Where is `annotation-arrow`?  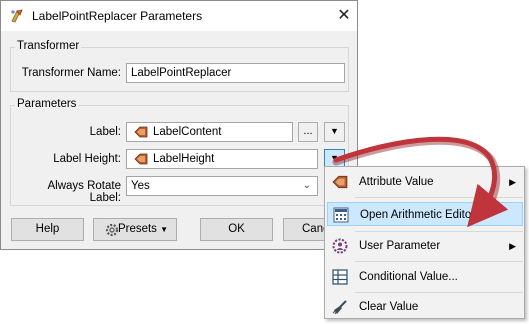 annotation-arrow is located at coordinates (420, 182).